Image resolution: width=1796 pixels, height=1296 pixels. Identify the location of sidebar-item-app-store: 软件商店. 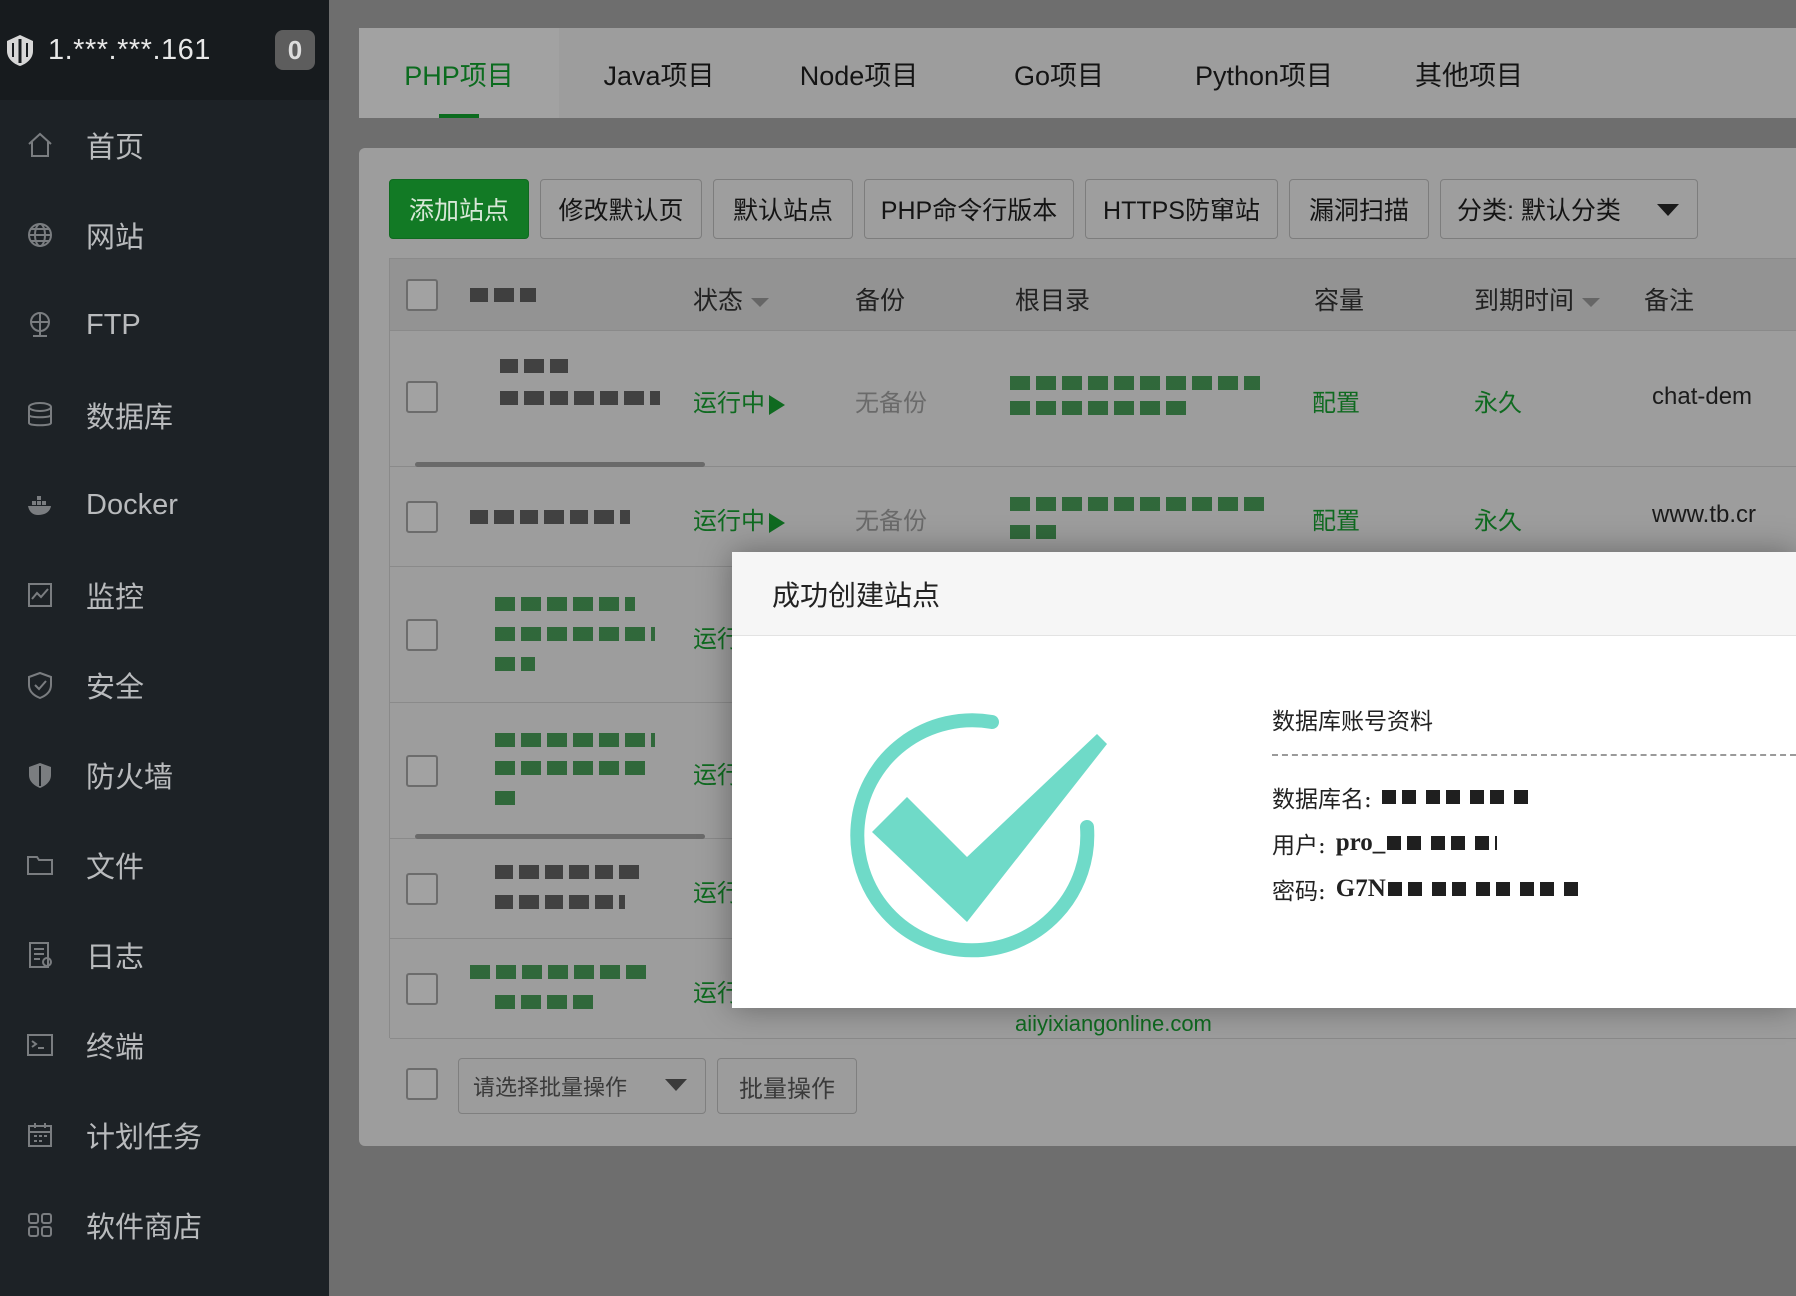
(164, 1225).